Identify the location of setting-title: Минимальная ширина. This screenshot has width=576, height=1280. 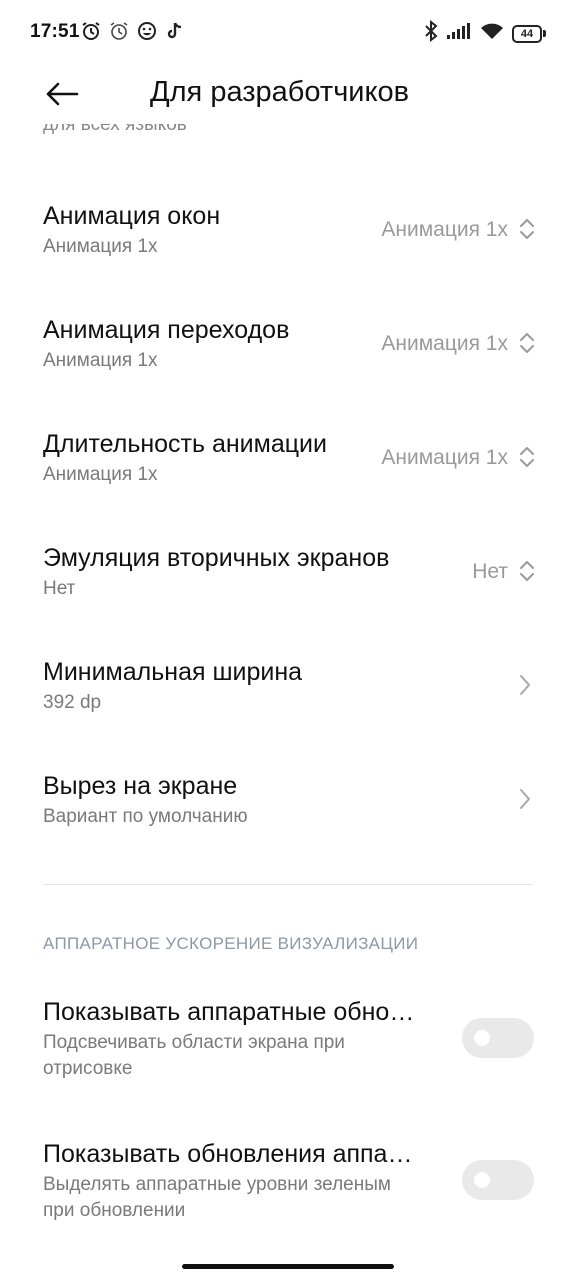
(173, 672).